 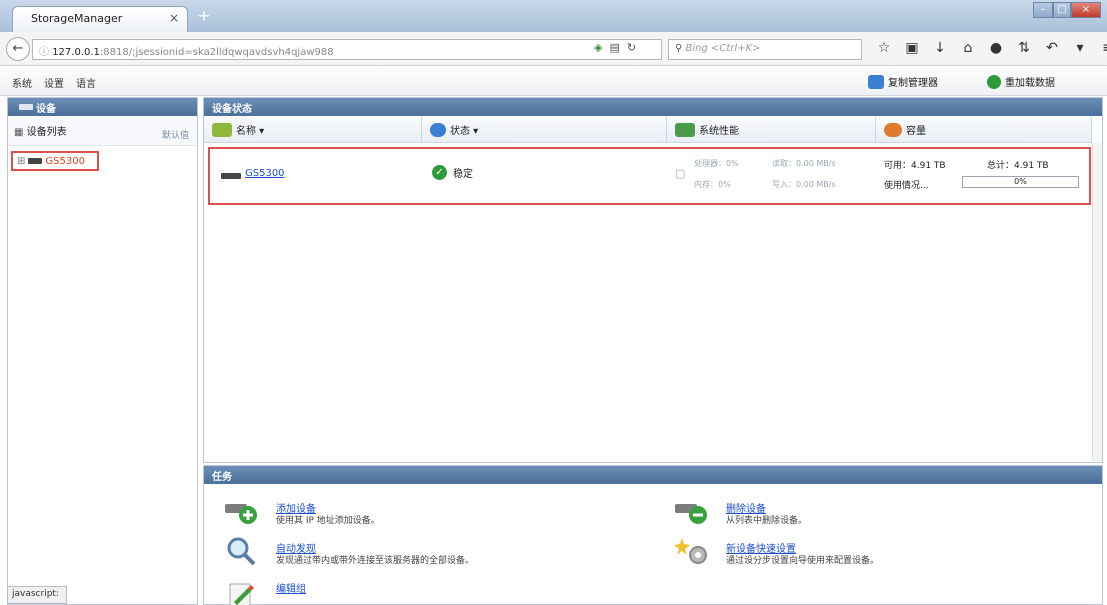 What do you see at coordinates (1062, 10) in the screenshot?
I see `maximize-button: □` at bounding box center [1062, 10].